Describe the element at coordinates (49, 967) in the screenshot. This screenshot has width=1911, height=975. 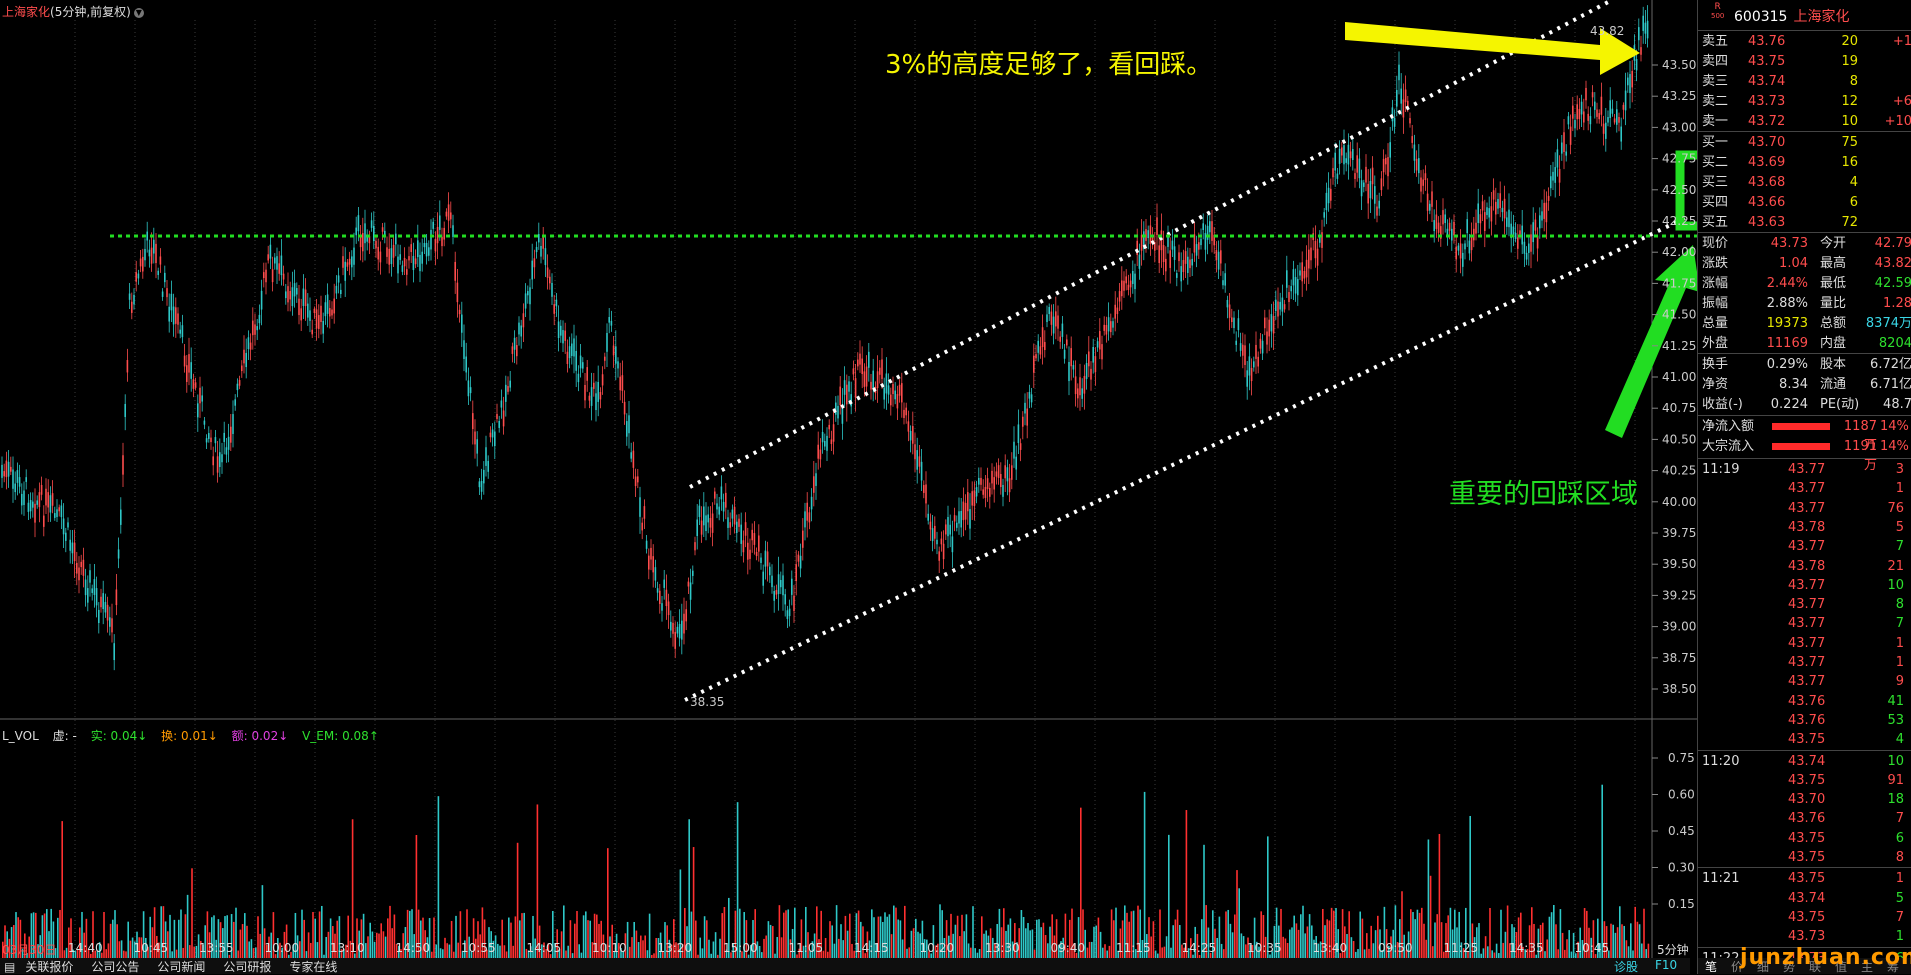
I see `bottom-tab-0: 关联报价` at that location.